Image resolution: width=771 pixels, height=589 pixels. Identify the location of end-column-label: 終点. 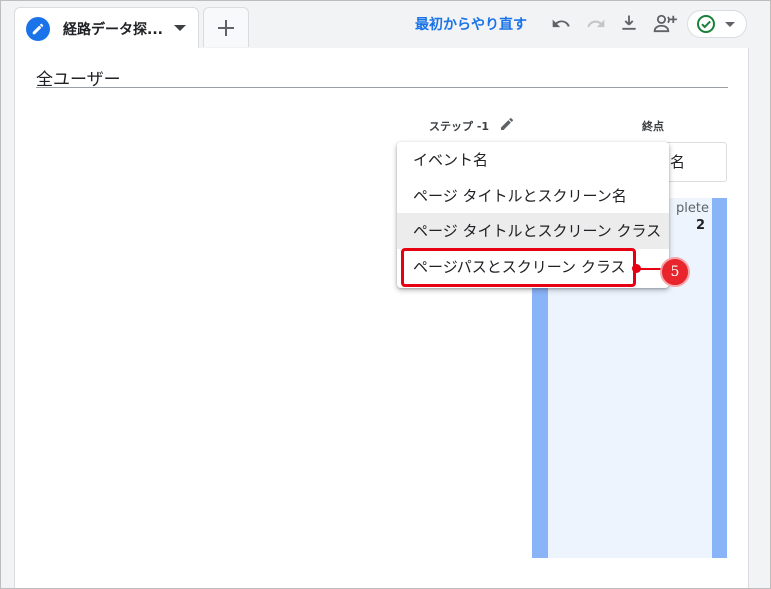
(653, 126).